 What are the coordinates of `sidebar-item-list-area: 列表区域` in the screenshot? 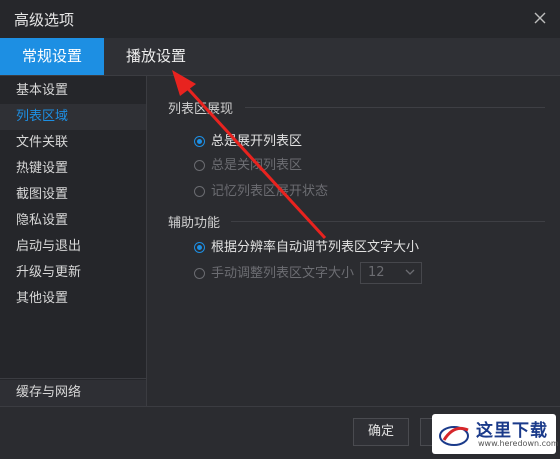 It's located at (73, 117).